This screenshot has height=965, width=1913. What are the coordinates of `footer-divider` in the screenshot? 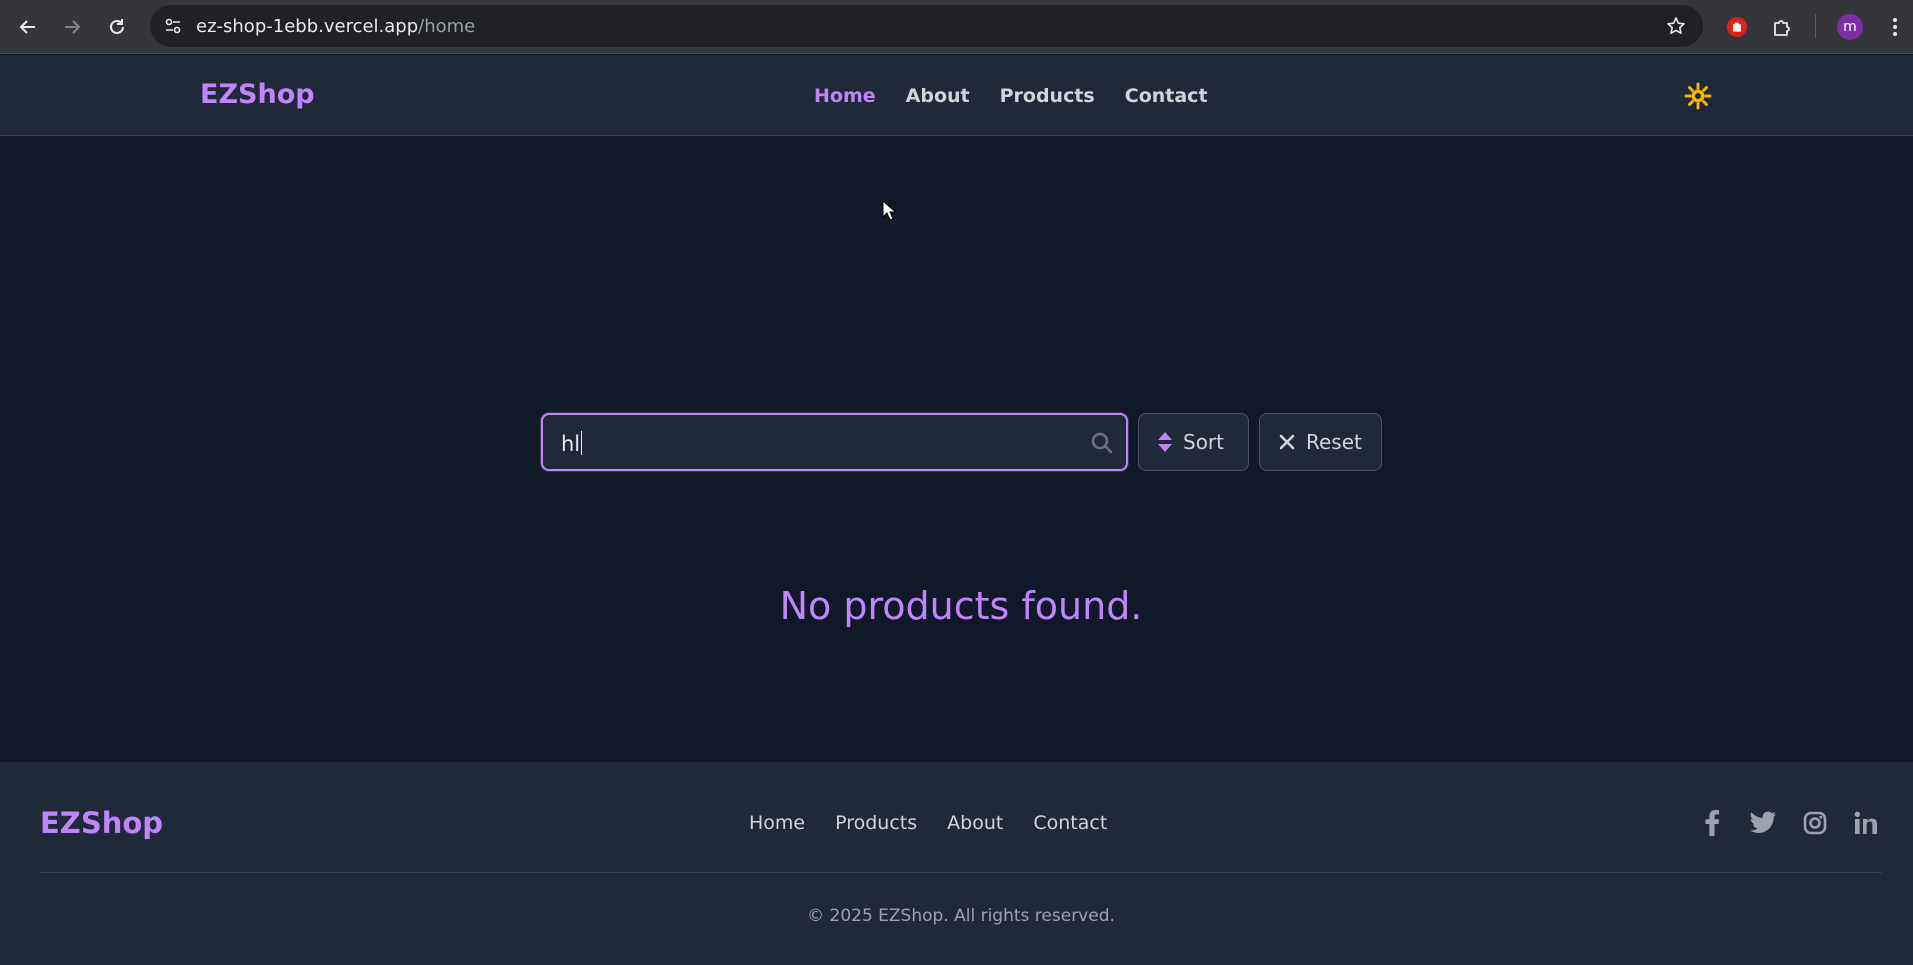 It's located at (961, 872).